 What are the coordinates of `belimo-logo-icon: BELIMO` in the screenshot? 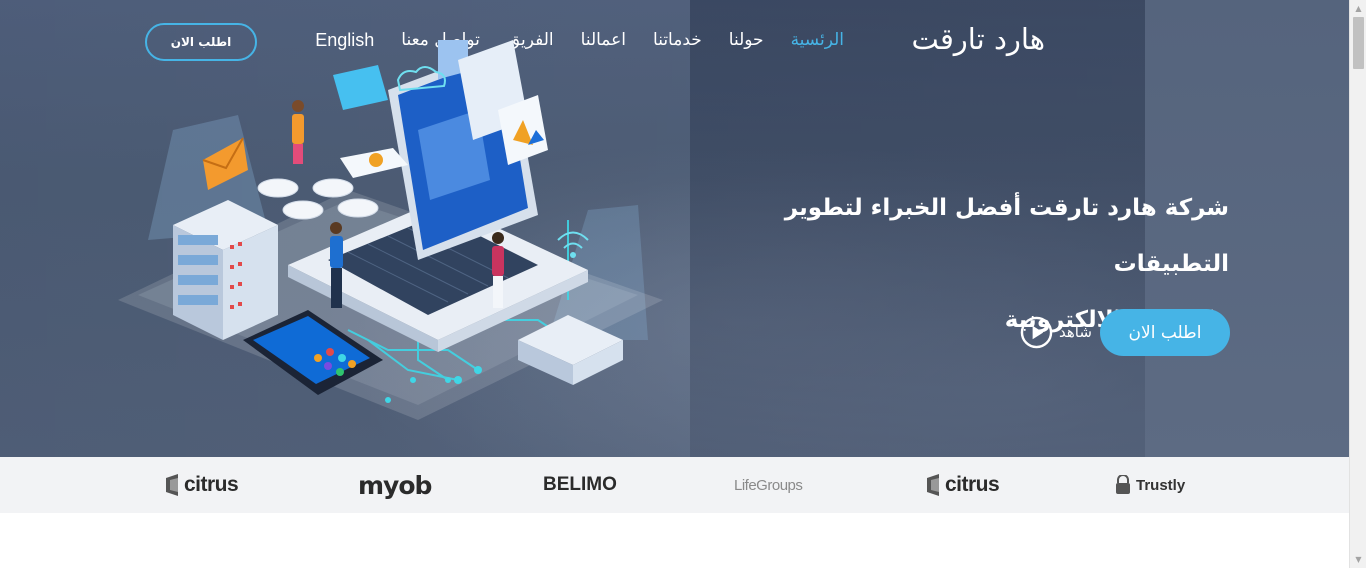 It's located at (580, 485).